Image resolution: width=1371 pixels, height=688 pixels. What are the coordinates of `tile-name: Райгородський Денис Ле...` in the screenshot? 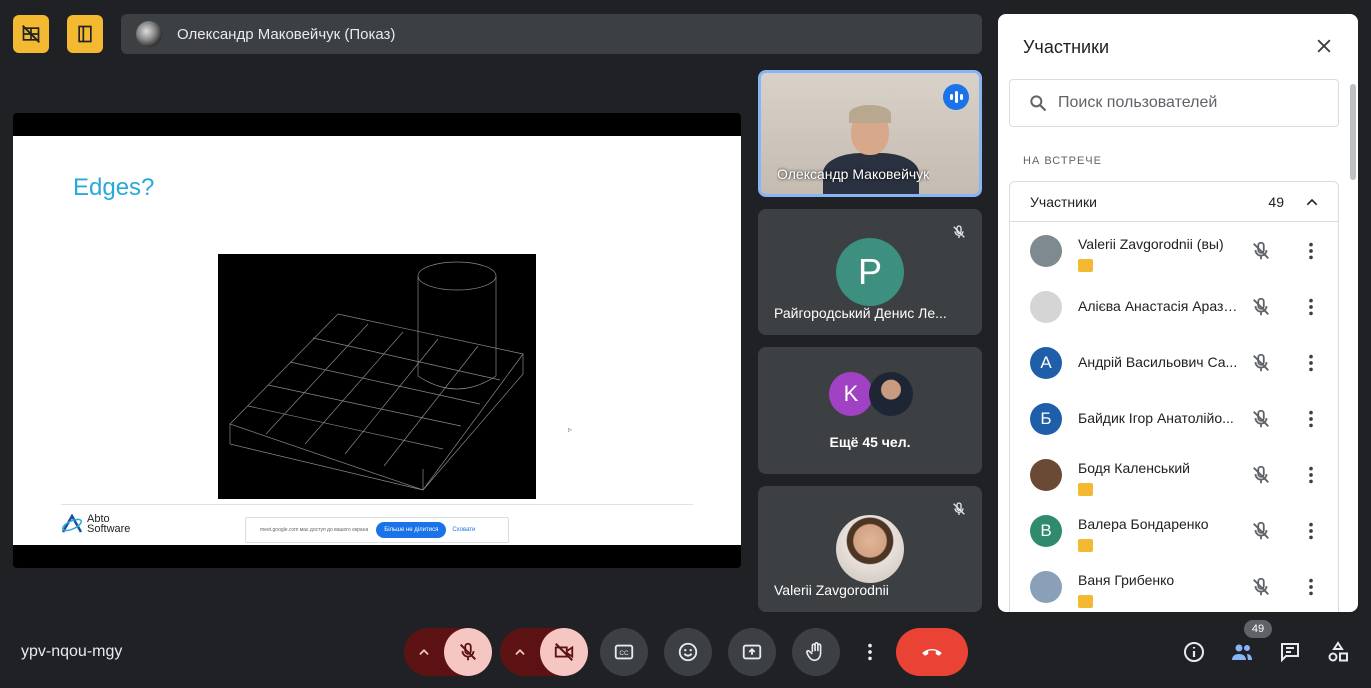 It's located at (860, 313).